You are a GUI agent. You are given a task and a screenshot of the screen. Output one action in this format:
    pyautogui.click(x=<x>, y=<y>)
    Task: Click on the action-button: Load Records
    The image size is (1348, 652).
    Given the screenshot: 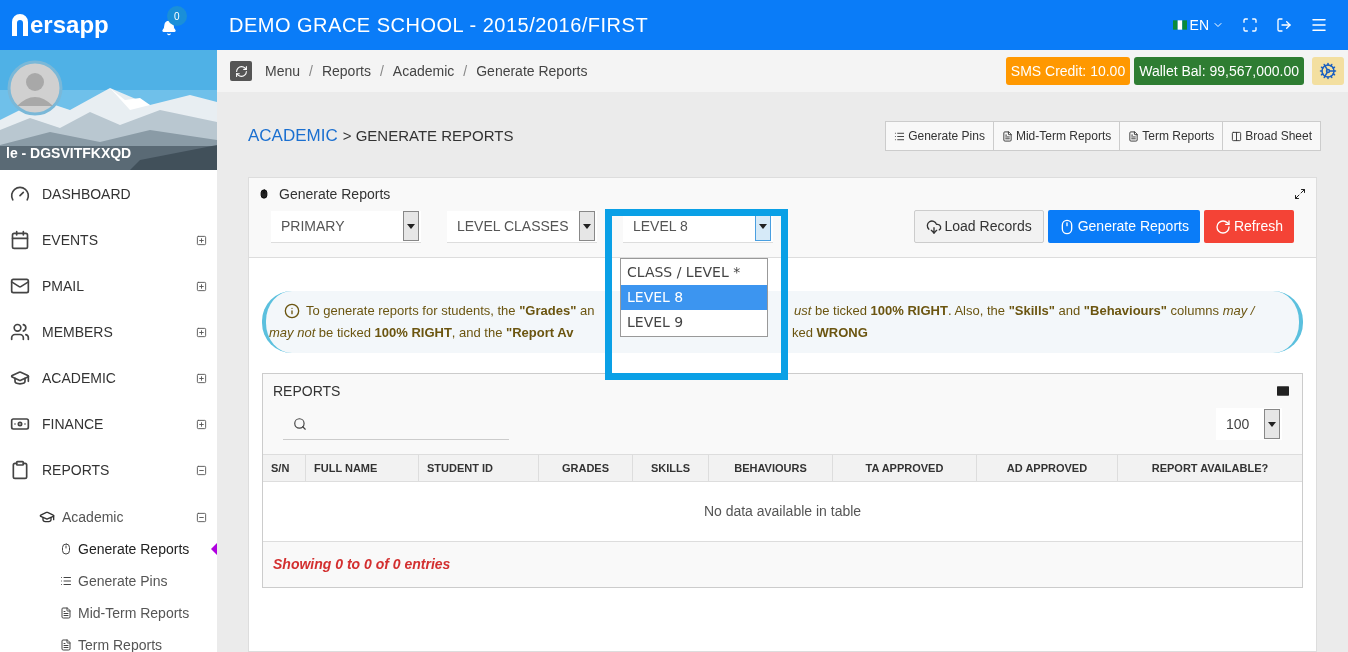 What is the action you would take?
    pyautogui.click(x=978, y=226)
    